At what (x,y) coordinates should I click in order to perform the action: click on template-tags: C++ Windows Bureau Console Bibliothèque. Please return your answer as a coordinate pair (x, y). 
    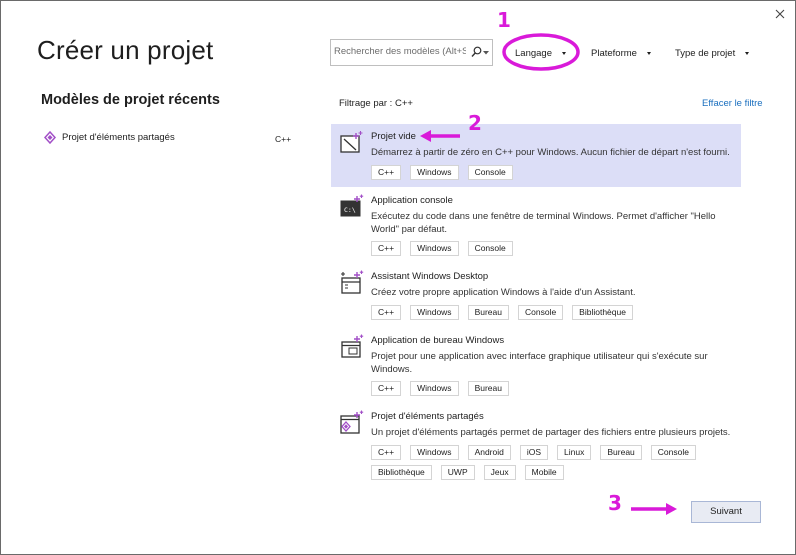
    Looking at the image, I should click on (551, 312).